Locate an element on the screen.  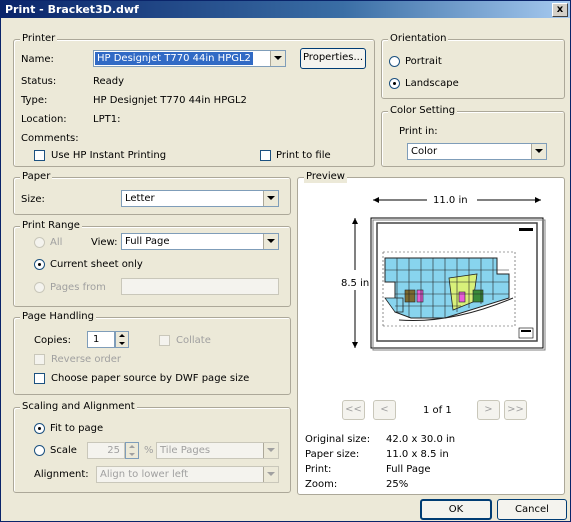
orientation-legend: Orientation is located at coordinates (418, 39).